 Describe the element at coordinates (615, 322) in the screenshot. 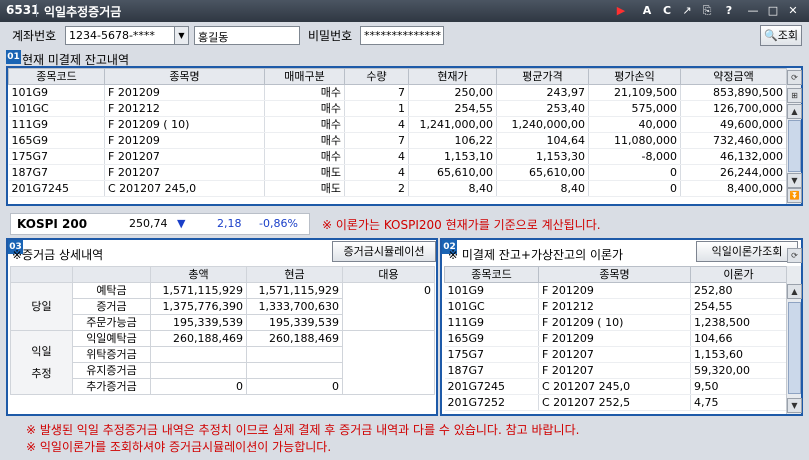

I see `table-row: 111G9 F 201209 ( 10) 1,238,500` at that location.